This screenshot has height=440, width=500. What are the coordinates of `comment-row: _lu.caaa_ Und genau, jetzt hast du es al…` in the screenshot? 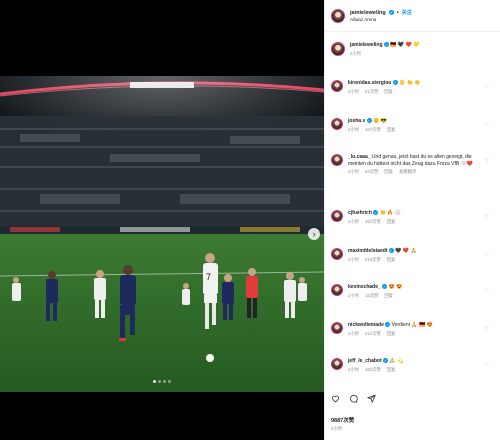 It's located at (413, 164).